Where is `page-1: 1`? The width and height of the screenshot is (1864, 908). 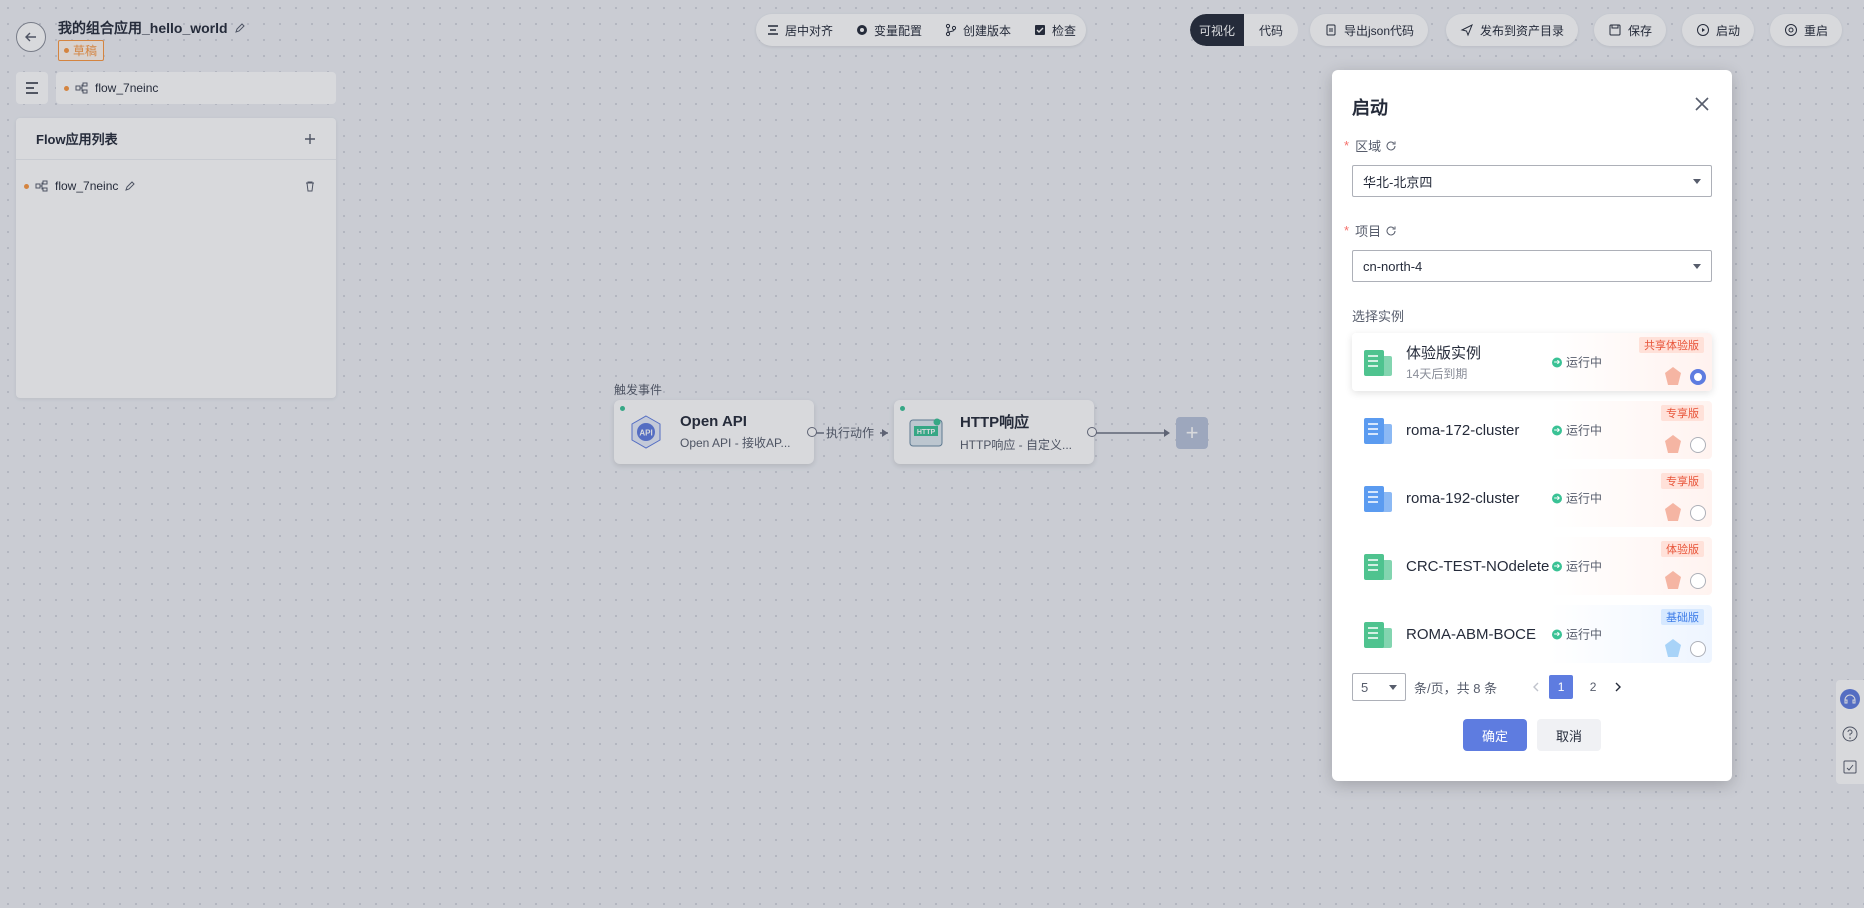 page-1: 1 is located at coordinates (1561, 687).